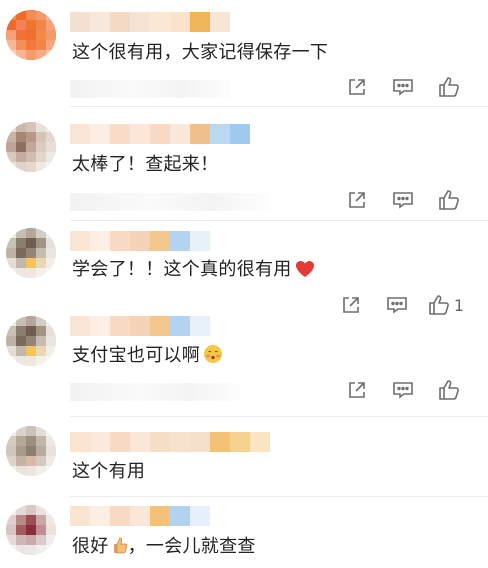 The image size is (488, 568). I want to click on comment-text-content: 这个很有用，大家记得保存一下, so click(200, 52).